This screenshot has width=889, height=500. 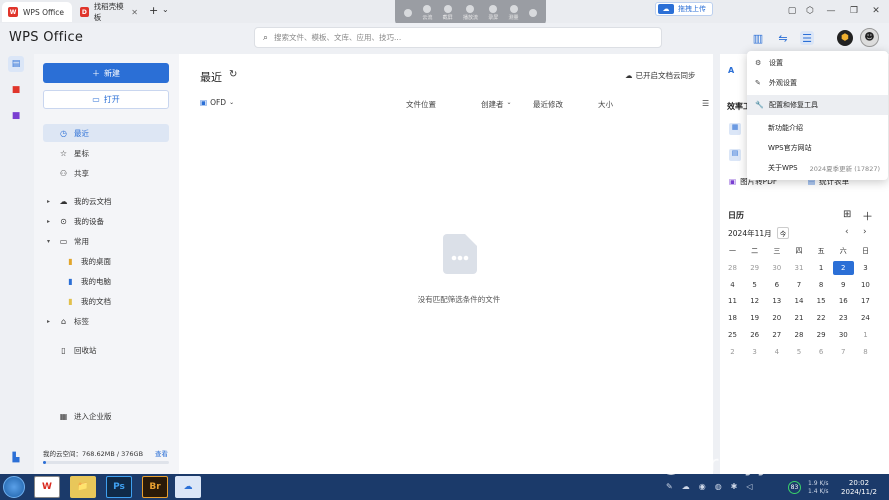 What do you see at coordinates (532, 13) in the screenshot?
I see `floatbar-close` at bounding box center [532, 13].